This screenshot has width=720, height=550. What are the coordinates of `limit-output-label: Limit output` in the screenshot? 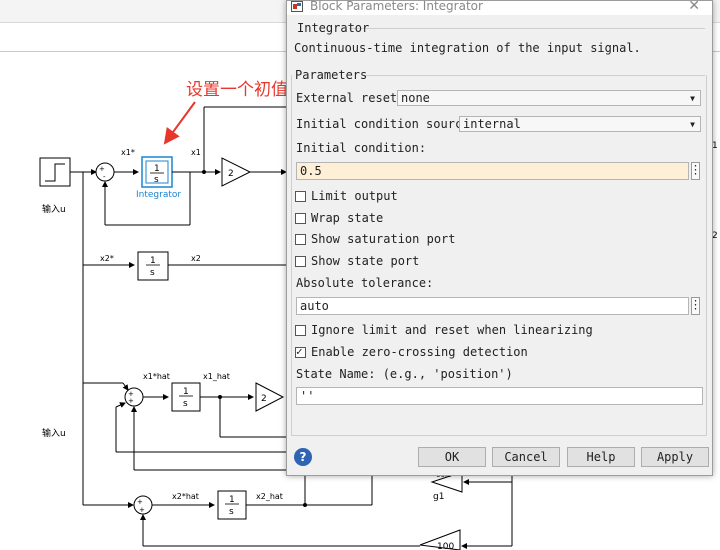 It's located at (354, 196).